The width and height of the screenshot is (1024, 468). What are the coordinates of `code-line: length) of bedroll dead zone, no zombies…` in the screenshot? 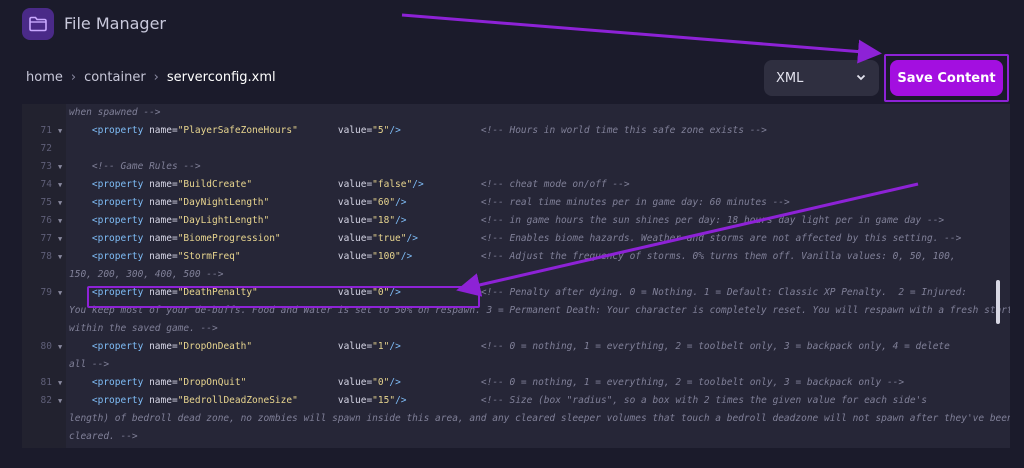 It's located at (516, 419).